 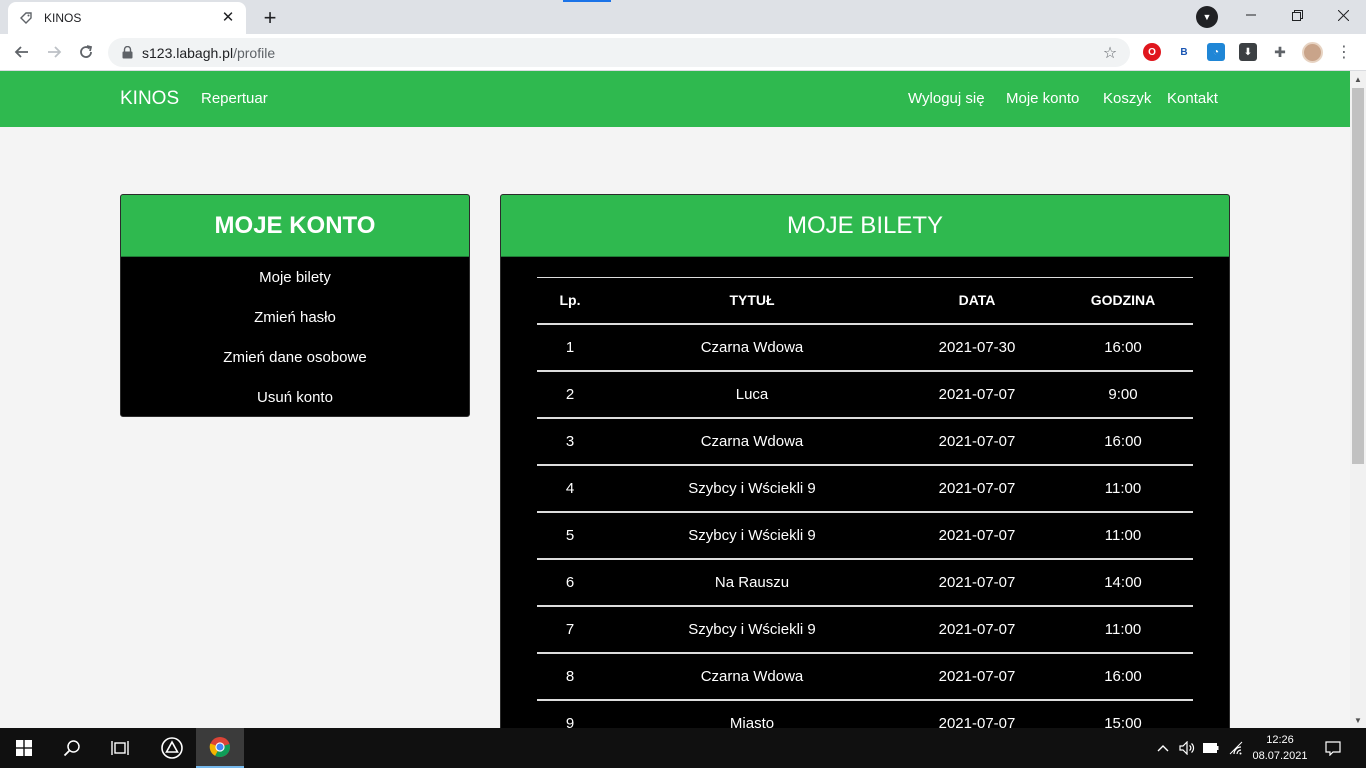 What do you see at coordinates (120, 748) in the screenshot?
I see `task-view-icon` at bounding box center [120, 748].